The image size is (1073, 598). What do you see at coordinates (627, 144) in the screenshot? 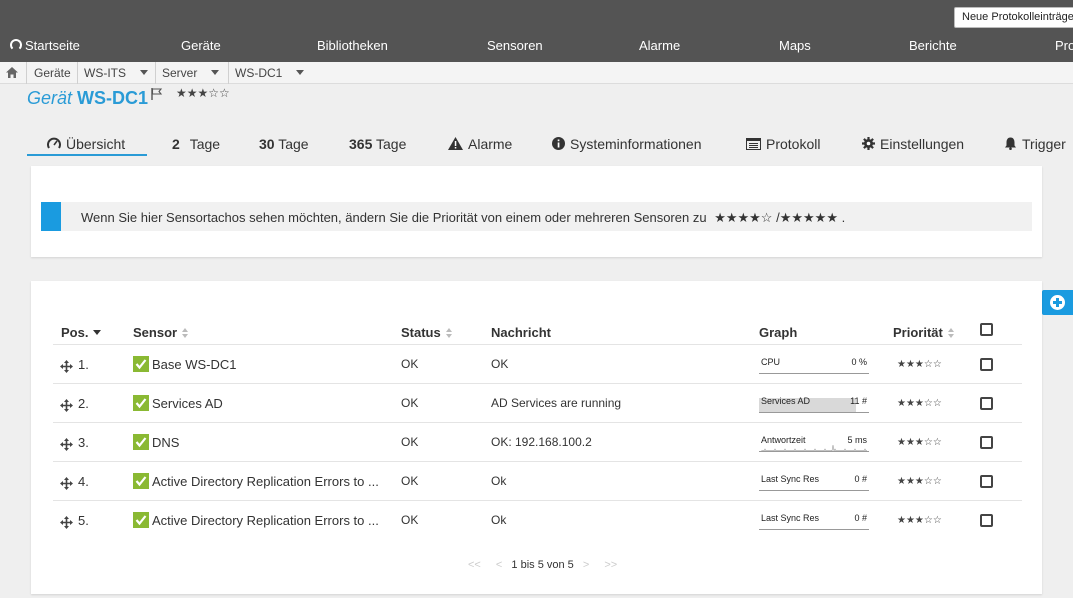
I see `tab-system-info: Systeminformationen` at bounding box center [627, 144].